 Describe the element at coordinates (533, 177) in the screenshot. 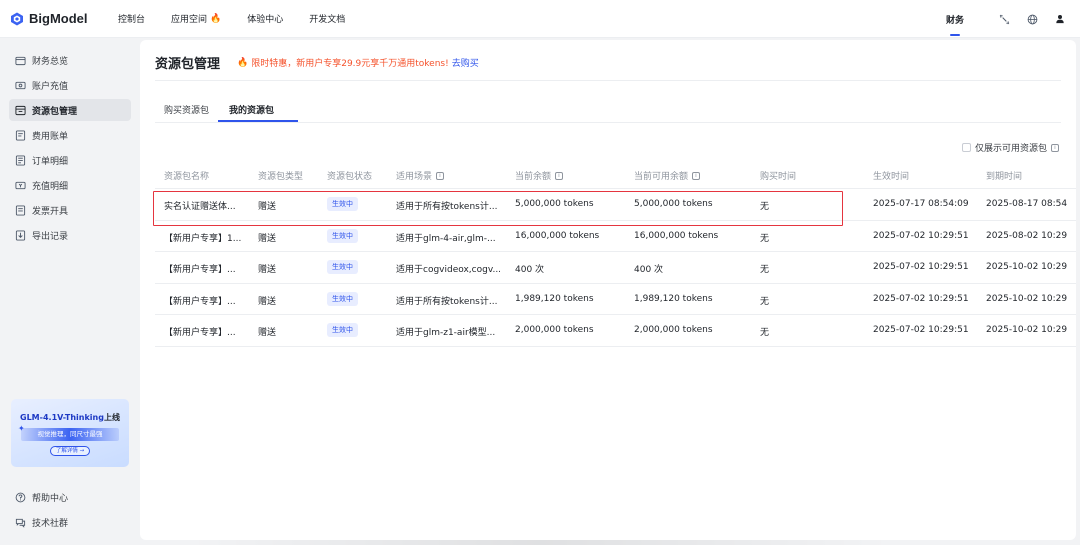

I see `column-header-label: 当前余额` at that location.